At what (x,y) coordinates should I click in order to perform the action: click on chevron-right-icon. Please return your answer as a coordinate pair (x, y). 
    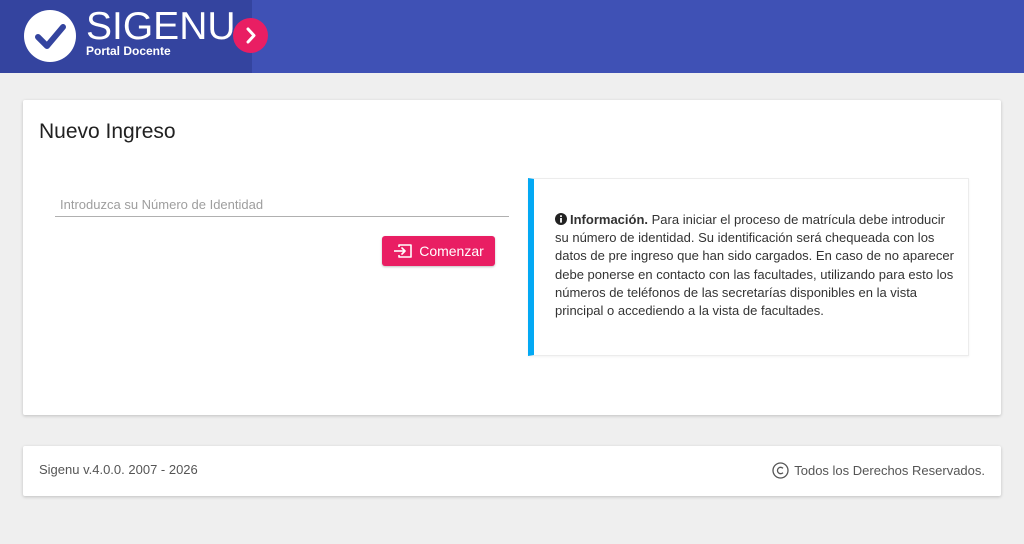
    Looking at the image, I should click on (251, 35).